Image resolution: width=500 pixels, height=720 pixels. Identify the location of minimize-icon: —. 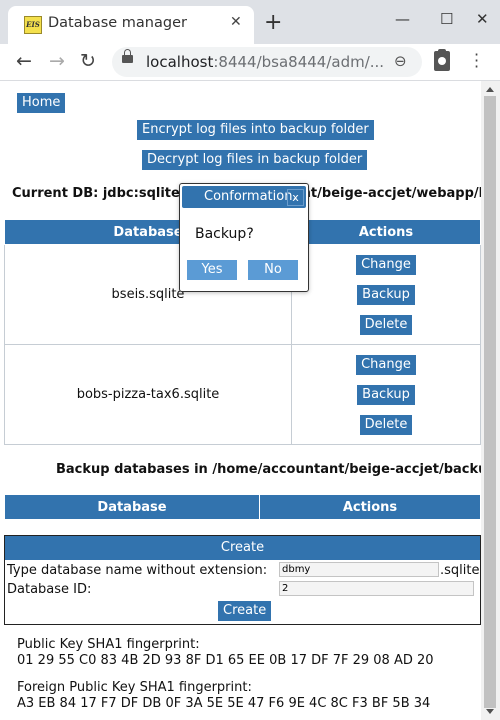
(402, 19).